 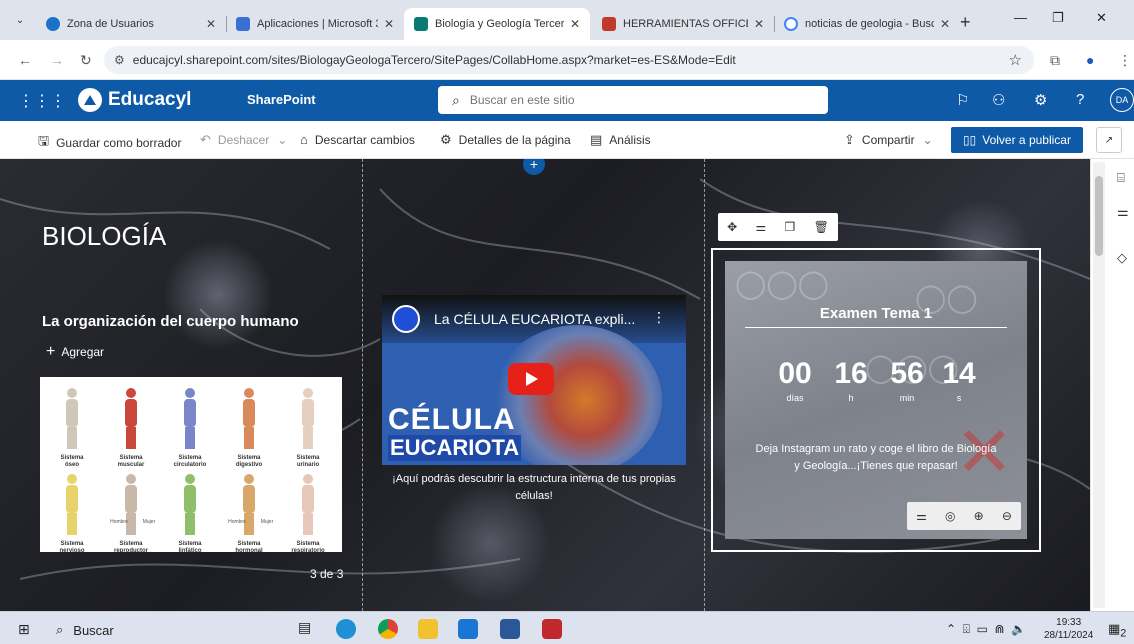 What do you see at coordinates (531, 379) in the screenshot?
I see `play-button-icon` at bounding box center [531, 379].